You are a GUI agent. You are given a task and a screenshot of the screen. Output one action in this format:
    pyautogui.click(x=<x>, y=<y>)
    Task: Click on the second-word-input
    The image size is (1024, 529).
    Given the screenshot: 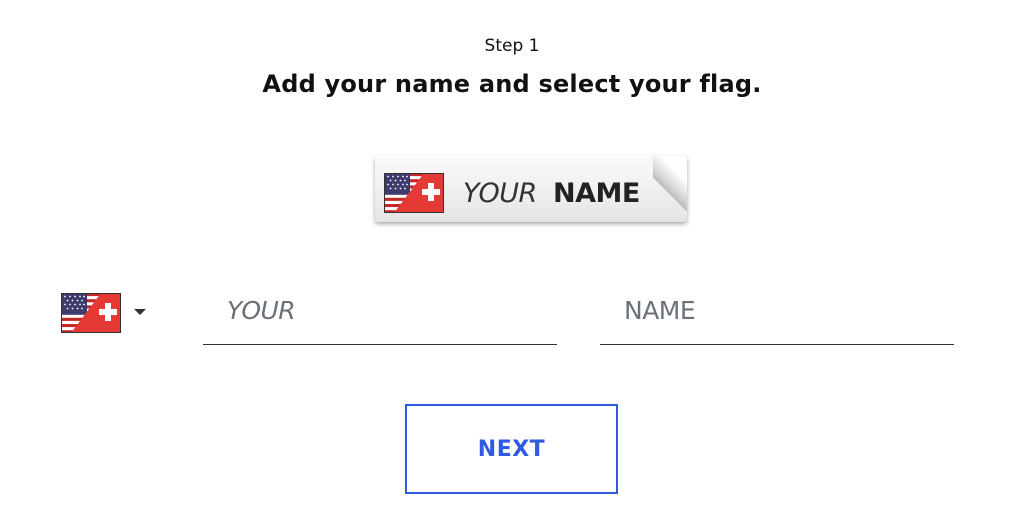 What is the action you would take?
    pyautogui.click(x=777, y=310)
    